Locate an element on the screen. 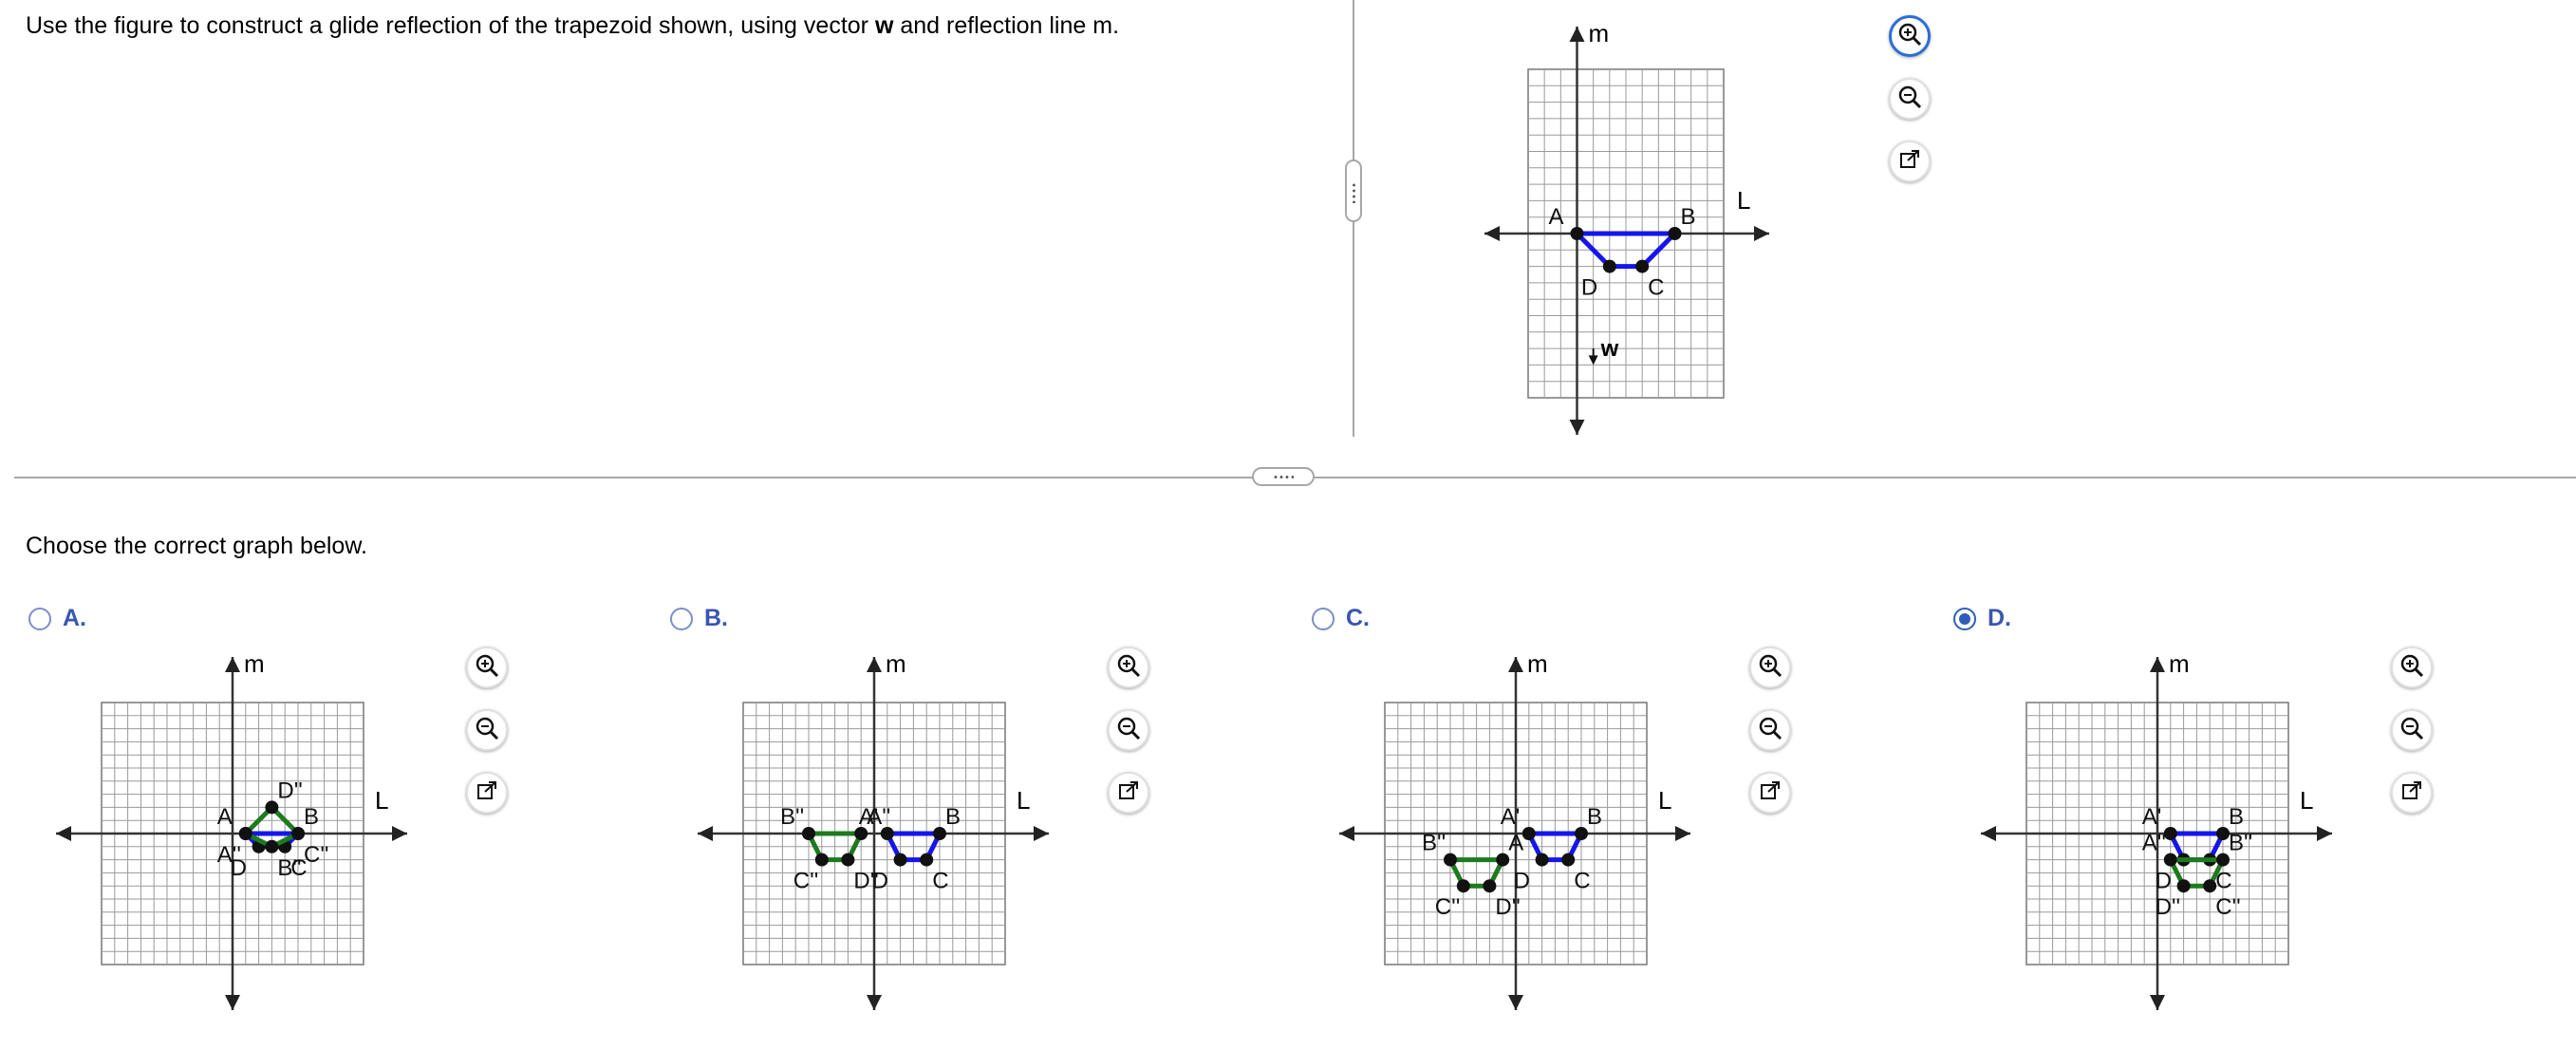 The image size is (2576, 1050). option-d-tools is located at coordinates (2412, 730).